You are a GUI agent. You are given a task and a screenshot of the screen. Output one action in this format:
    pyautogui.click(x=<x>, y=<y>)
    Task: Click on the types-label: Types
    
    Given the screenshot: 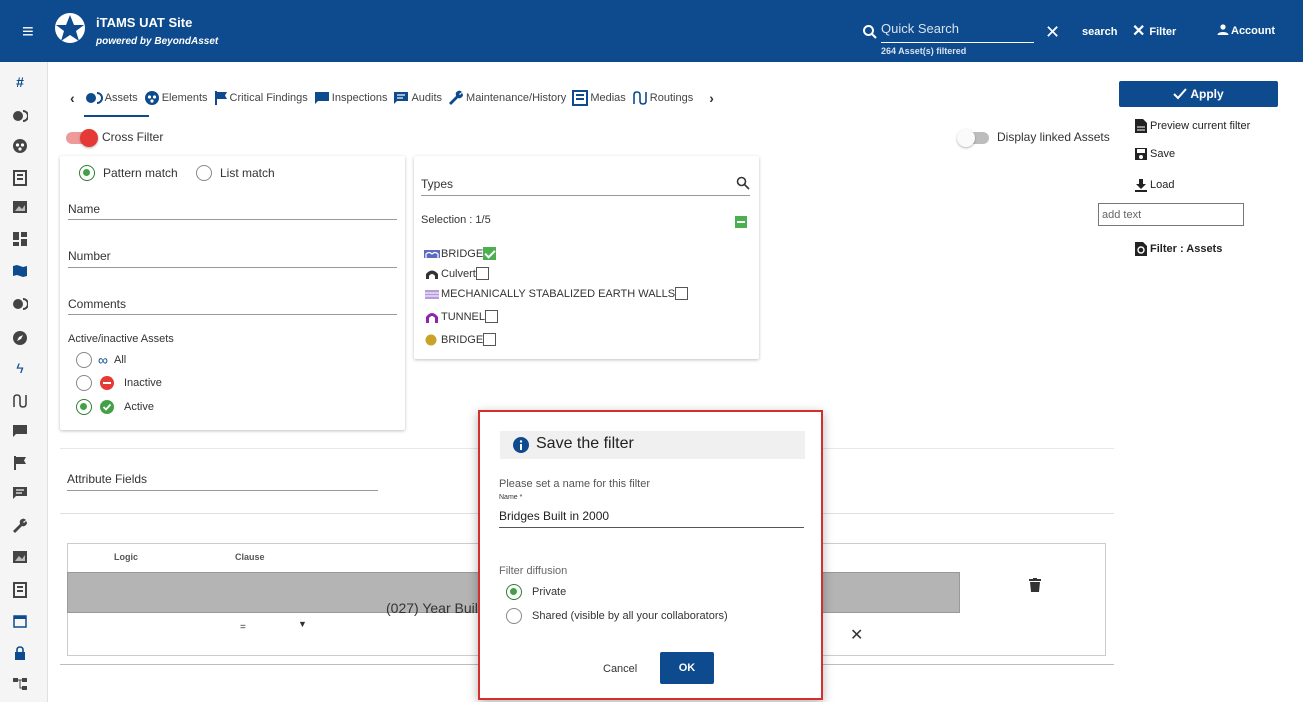 What is the action you would take?
    pyautogui.click(x=437, y=184)
    